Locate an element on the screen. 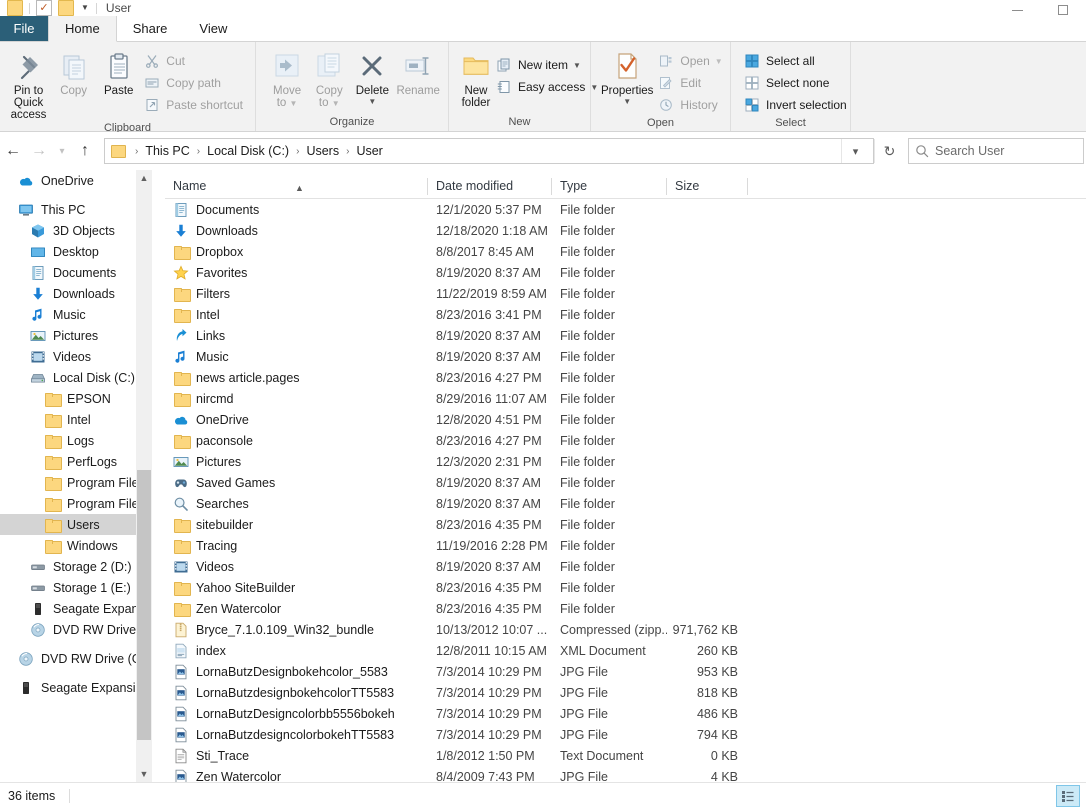 The image size is (1086, 809). sidebar-item-3d-objects: 3D Objects is located at coordinates (68, 230).